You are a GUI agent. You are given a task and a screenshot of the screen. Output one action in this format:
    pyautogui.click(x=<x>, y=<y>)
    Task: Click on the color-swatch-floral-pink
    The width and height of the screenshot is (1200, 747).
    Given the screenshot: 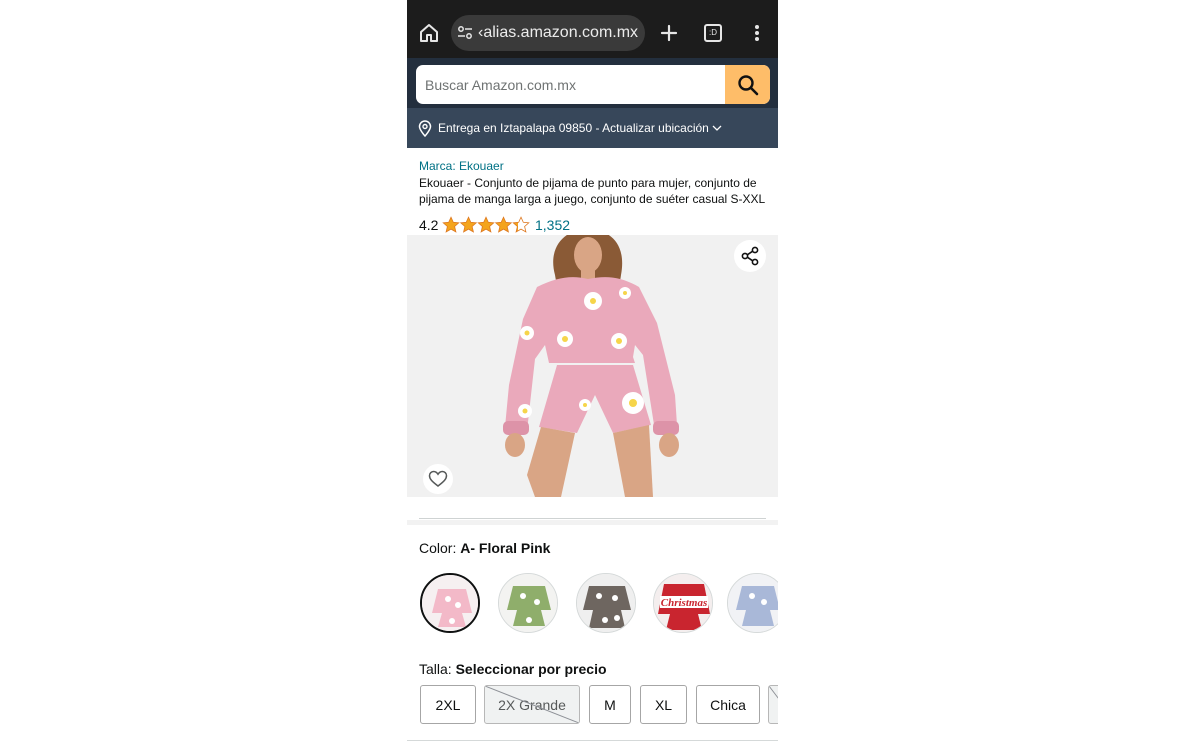 What is the action you would take?
    pyautogui.click(x=450, y=603)
    